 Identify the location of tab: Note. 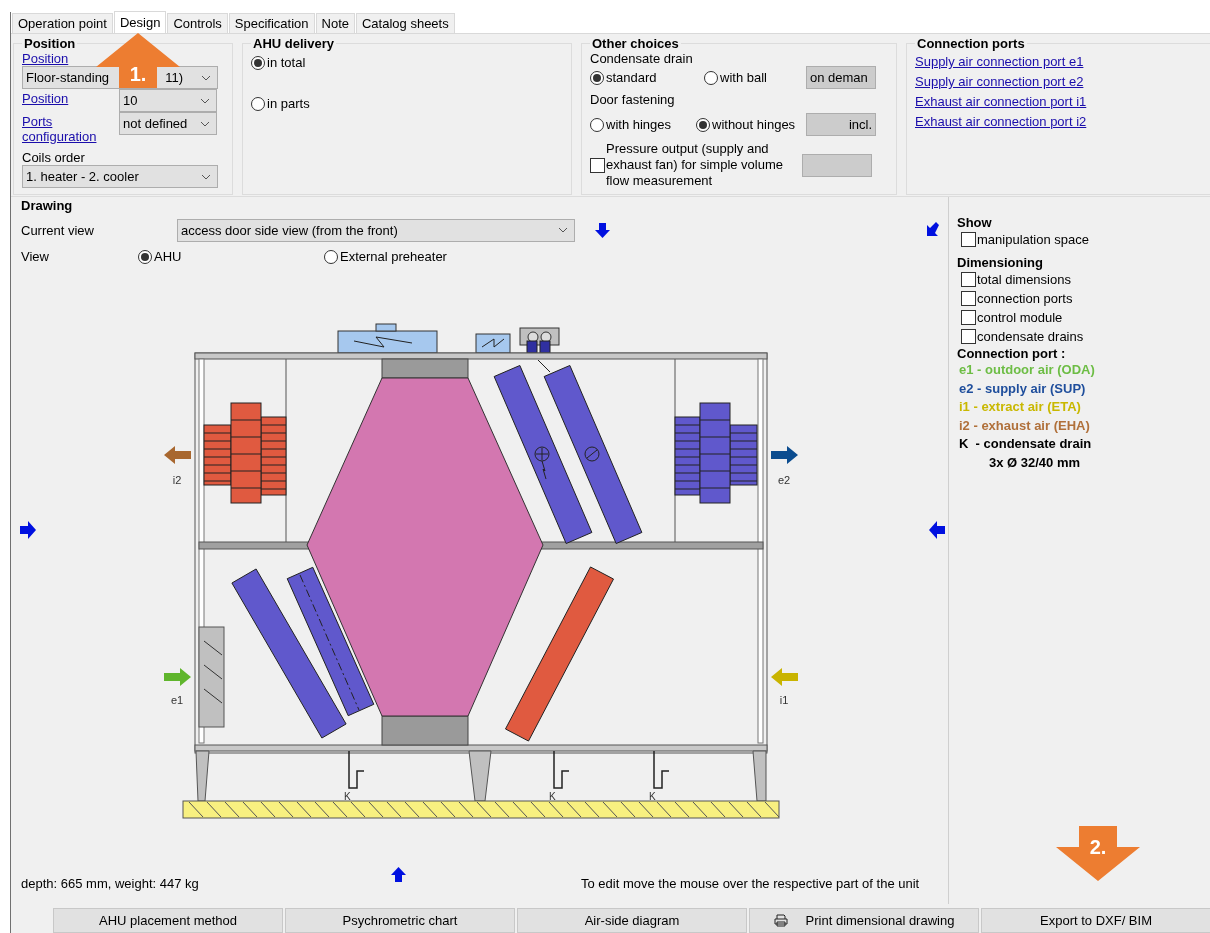
(335, 23).